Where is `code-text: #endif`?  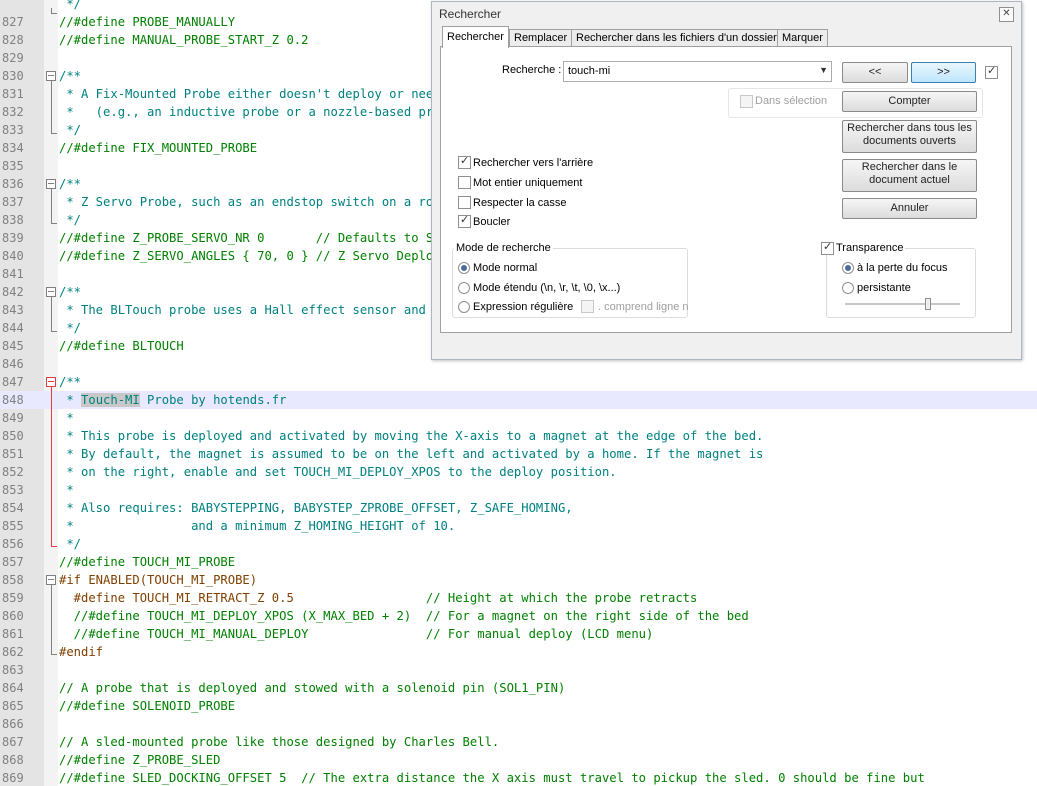
code-text: #endif is located at coordinates (81, 652).